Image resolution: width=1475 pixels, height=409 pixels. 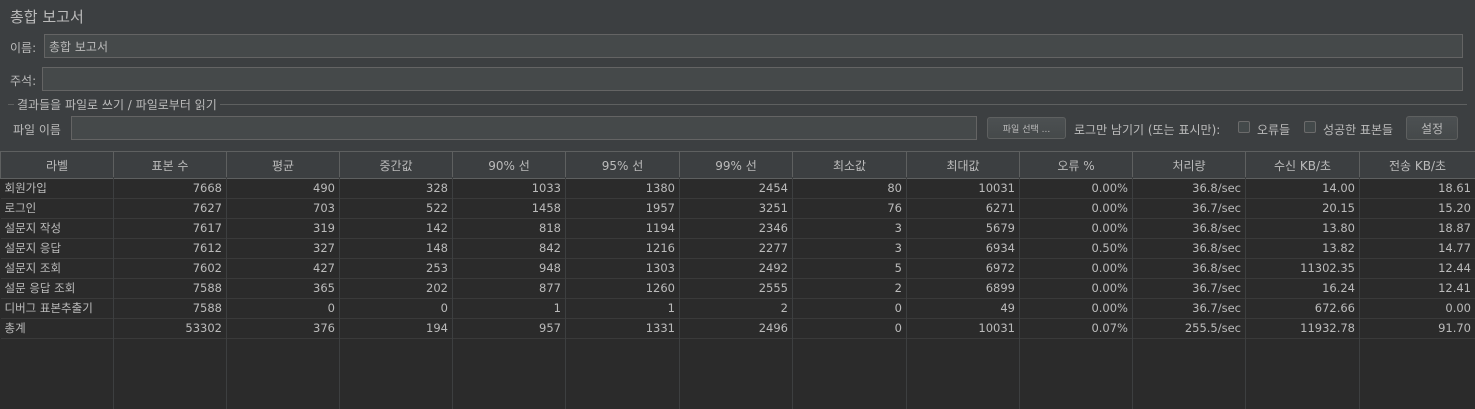 I want to click on column-header: 최대값, so click(x=963, y=165).